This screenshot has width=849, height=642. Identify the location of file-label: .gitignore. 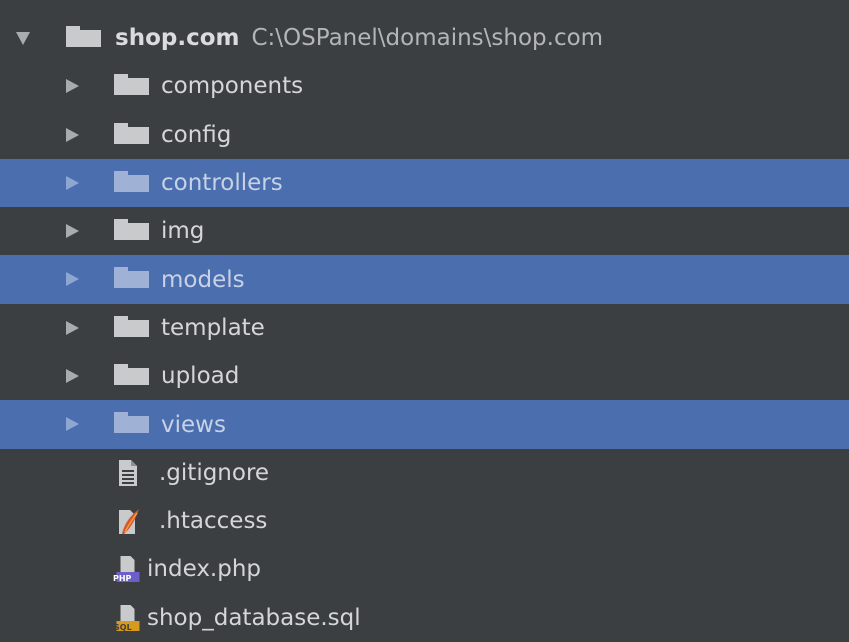
(214, 472).